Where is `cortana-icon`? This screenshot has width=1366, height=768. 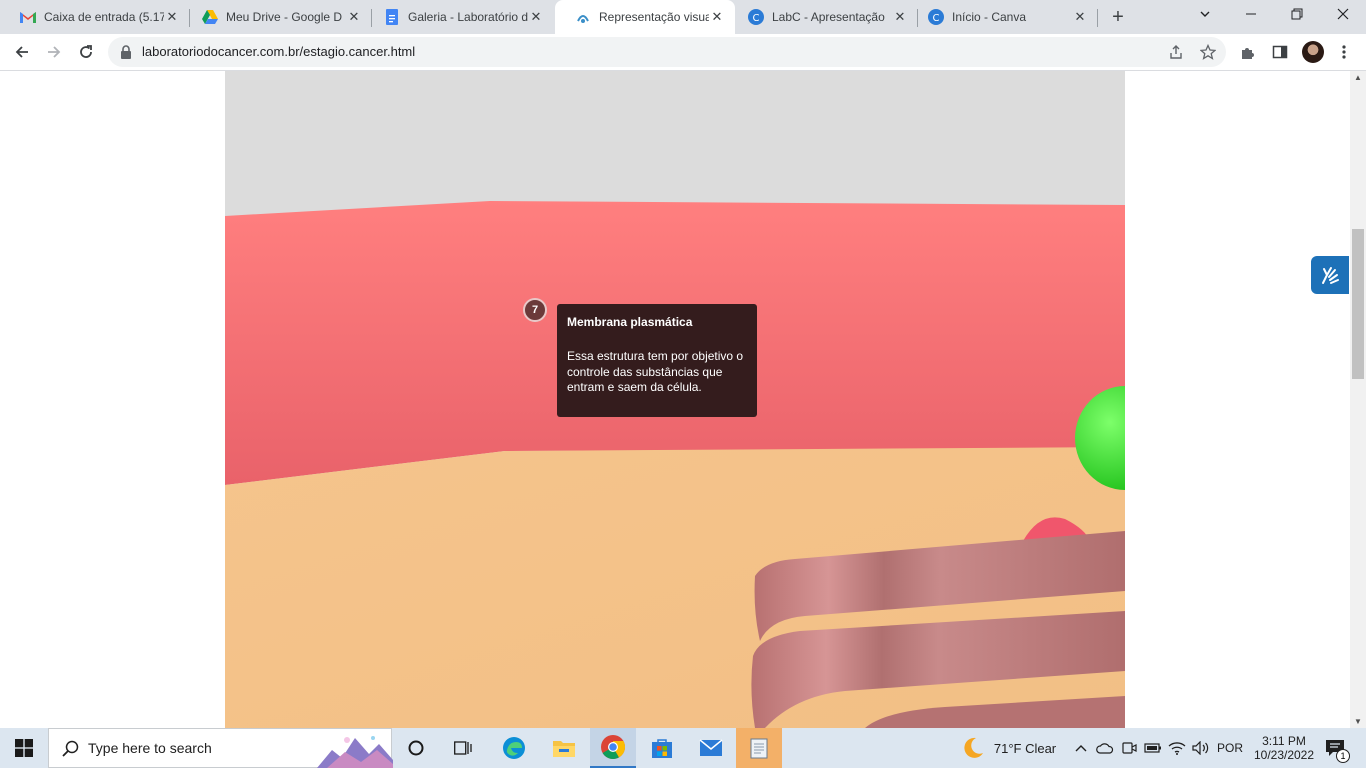
cortana-icon is located at coordinates (416, 748).